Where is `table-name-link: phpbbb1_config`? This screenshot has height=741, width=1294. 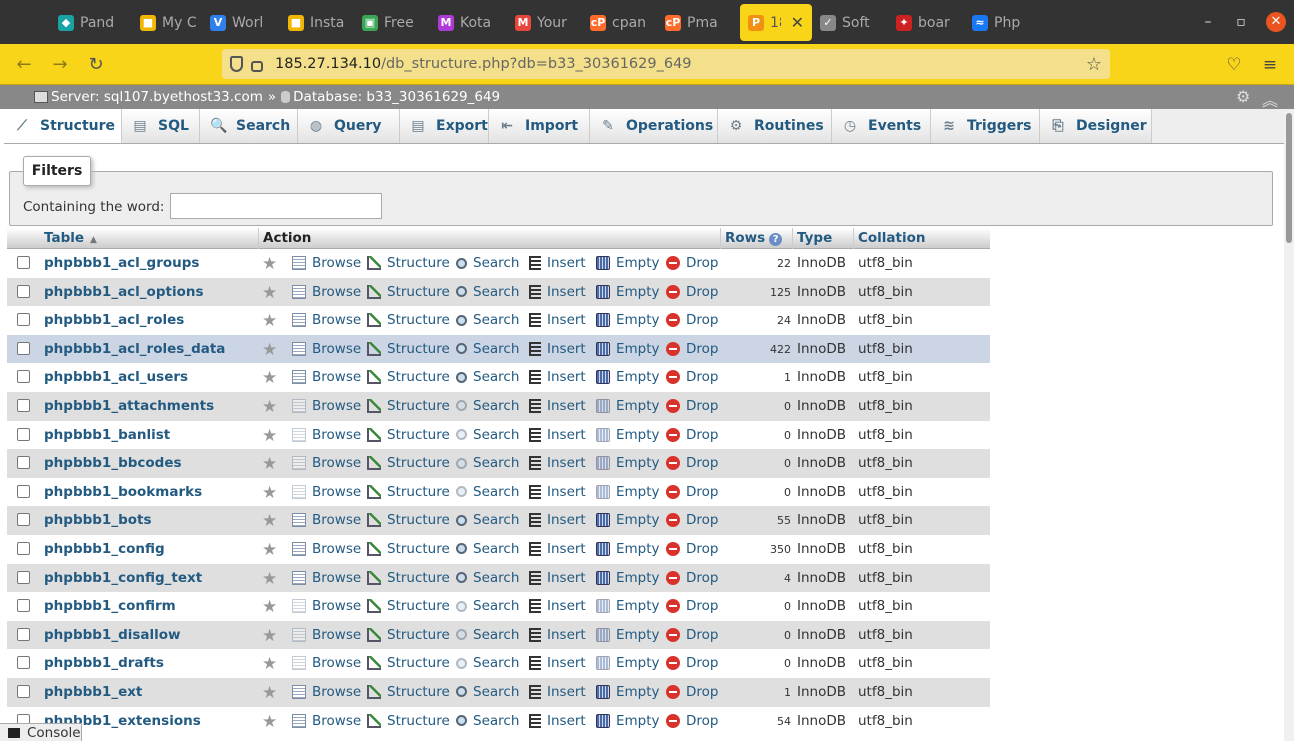 table-name-link: phpbbb1_config is located at coordinates (104, 549).